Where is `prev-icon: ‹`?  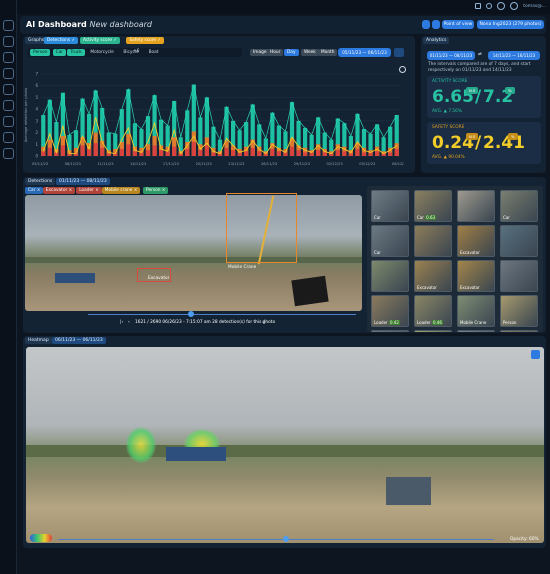 prev-icon: ‹ is located at coordinates (129, 322).